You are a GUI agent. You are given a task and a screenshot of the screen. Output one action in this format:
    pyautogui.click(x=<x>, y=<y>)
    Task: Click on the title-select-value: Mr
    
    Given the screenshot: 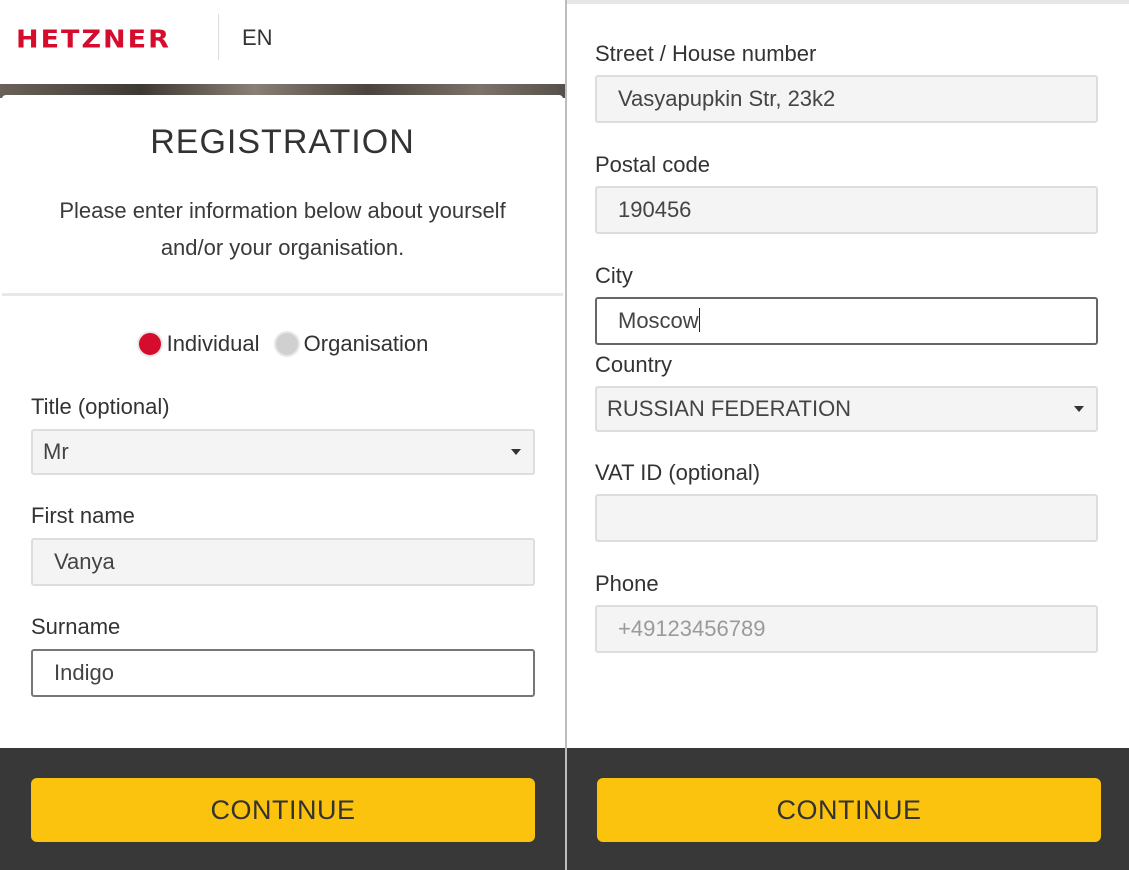 What is the action you would take?
    pyautogui.click(x=56, y=451)
    